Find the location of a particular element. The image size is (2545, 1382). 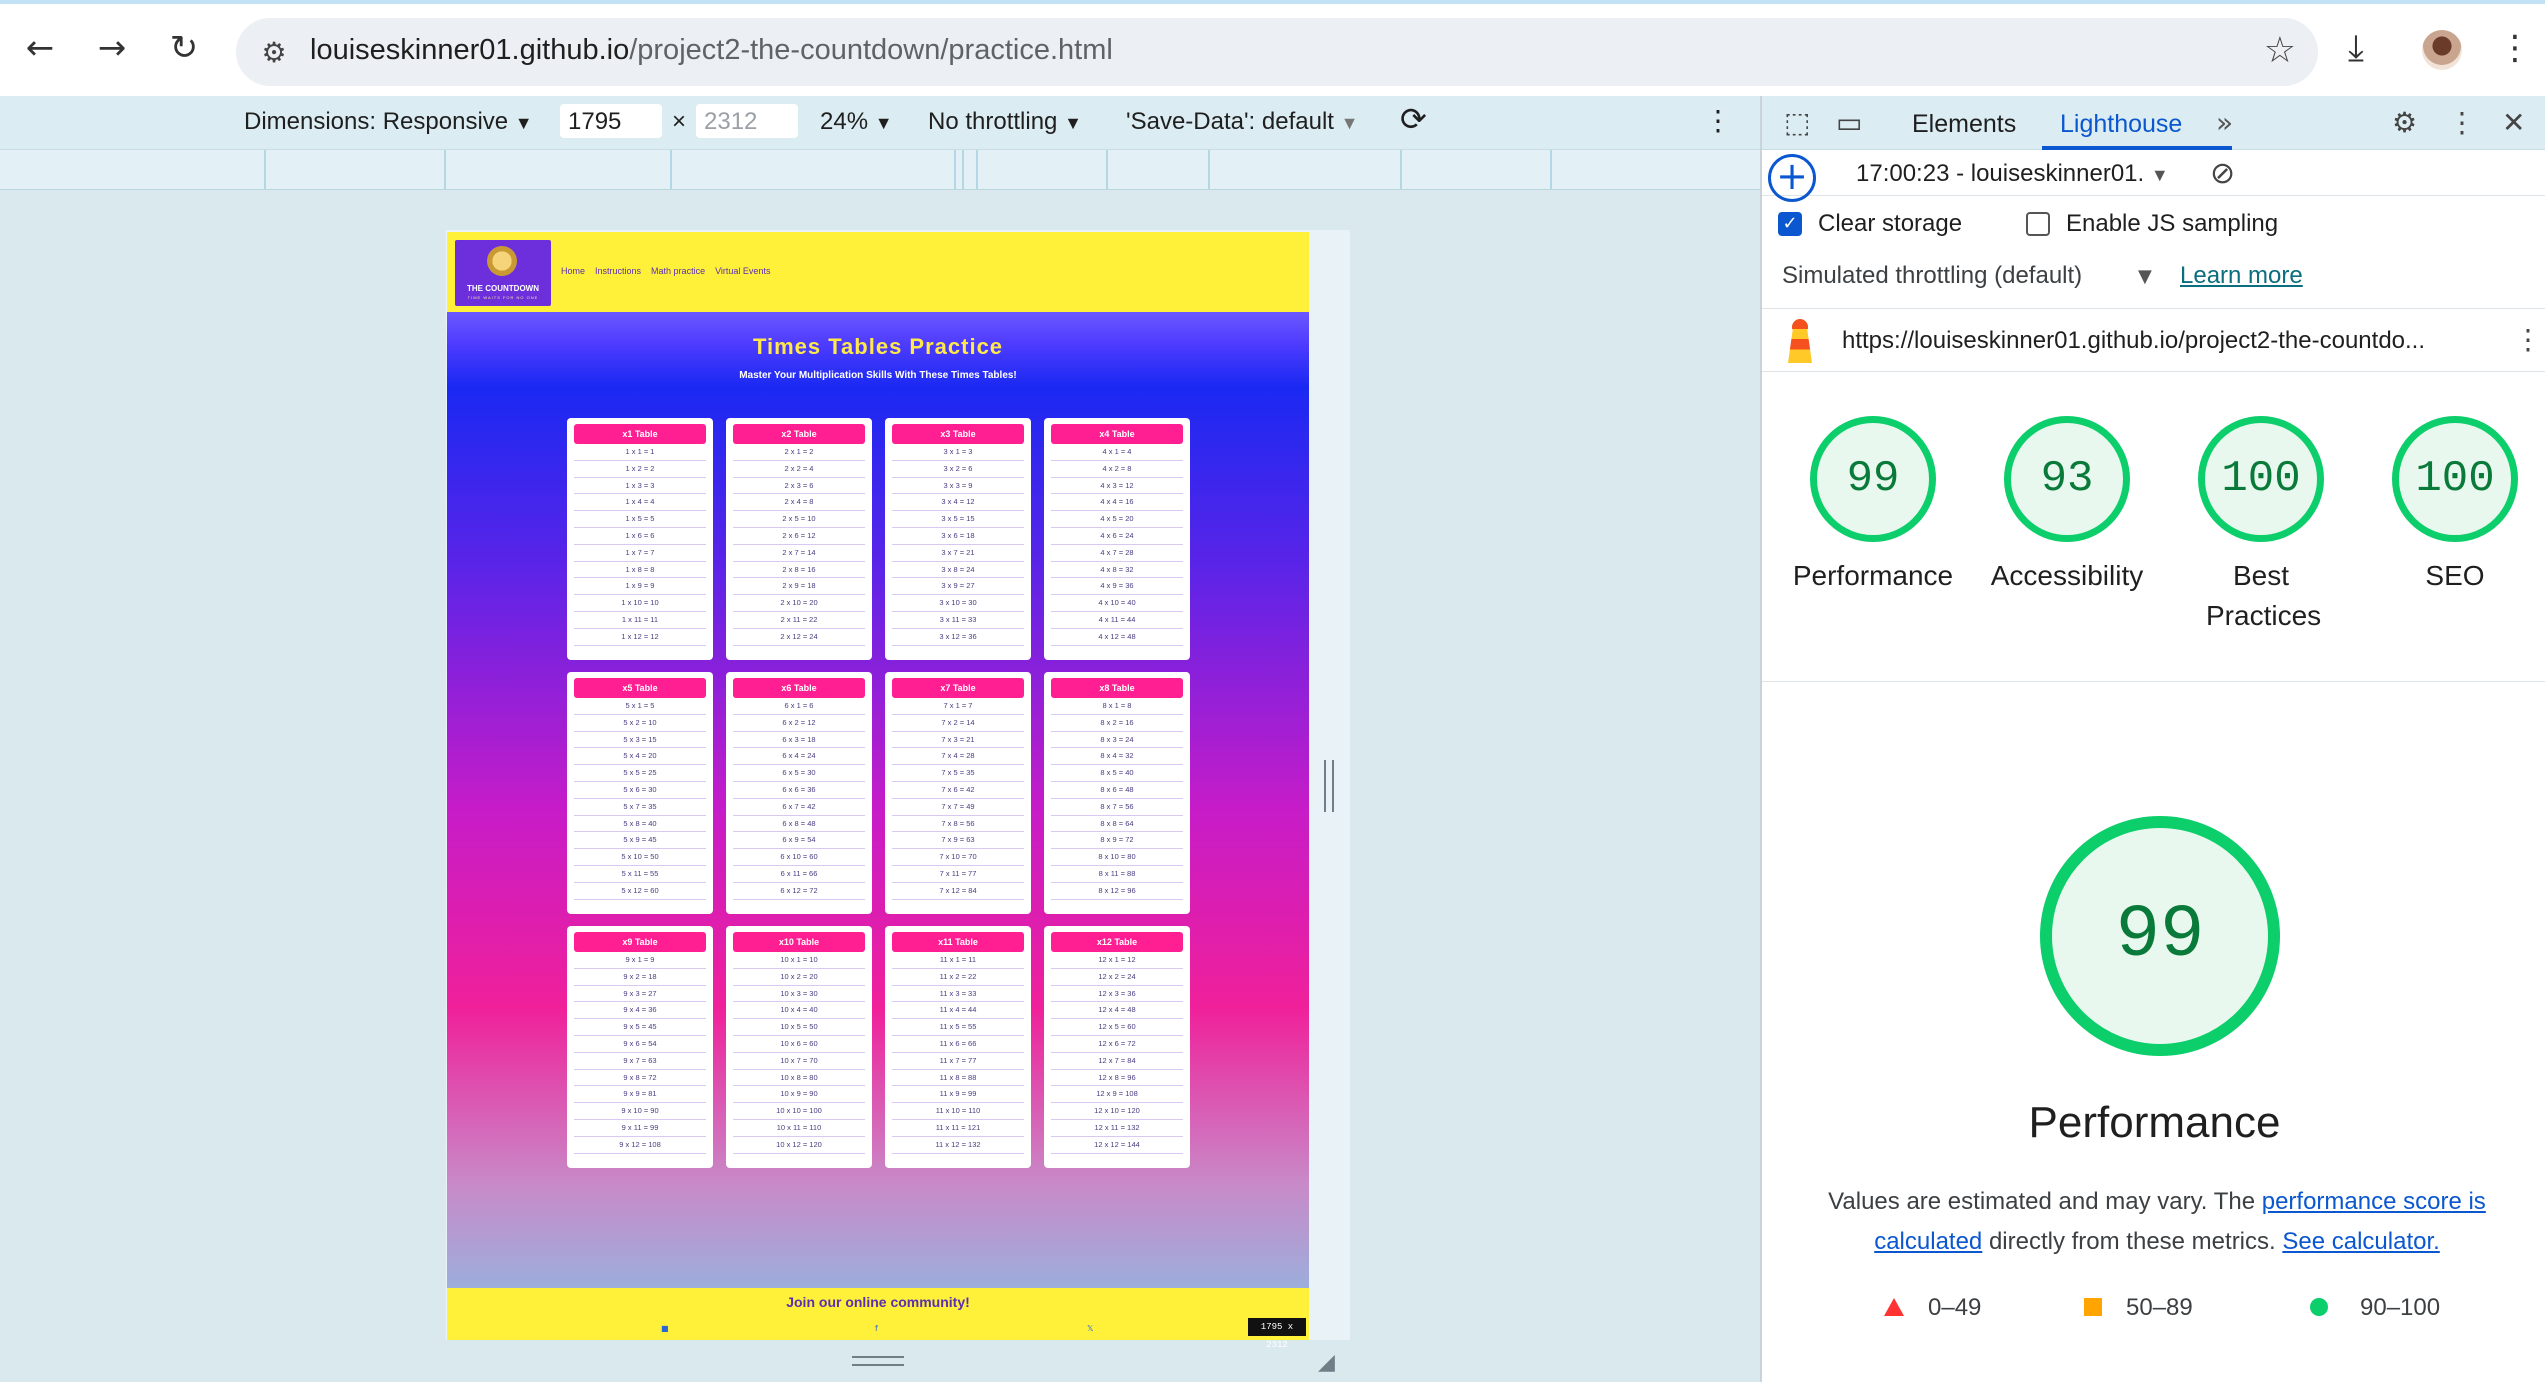

table-row: 6 x 9 = 54 is located at coordinates (799, 841).